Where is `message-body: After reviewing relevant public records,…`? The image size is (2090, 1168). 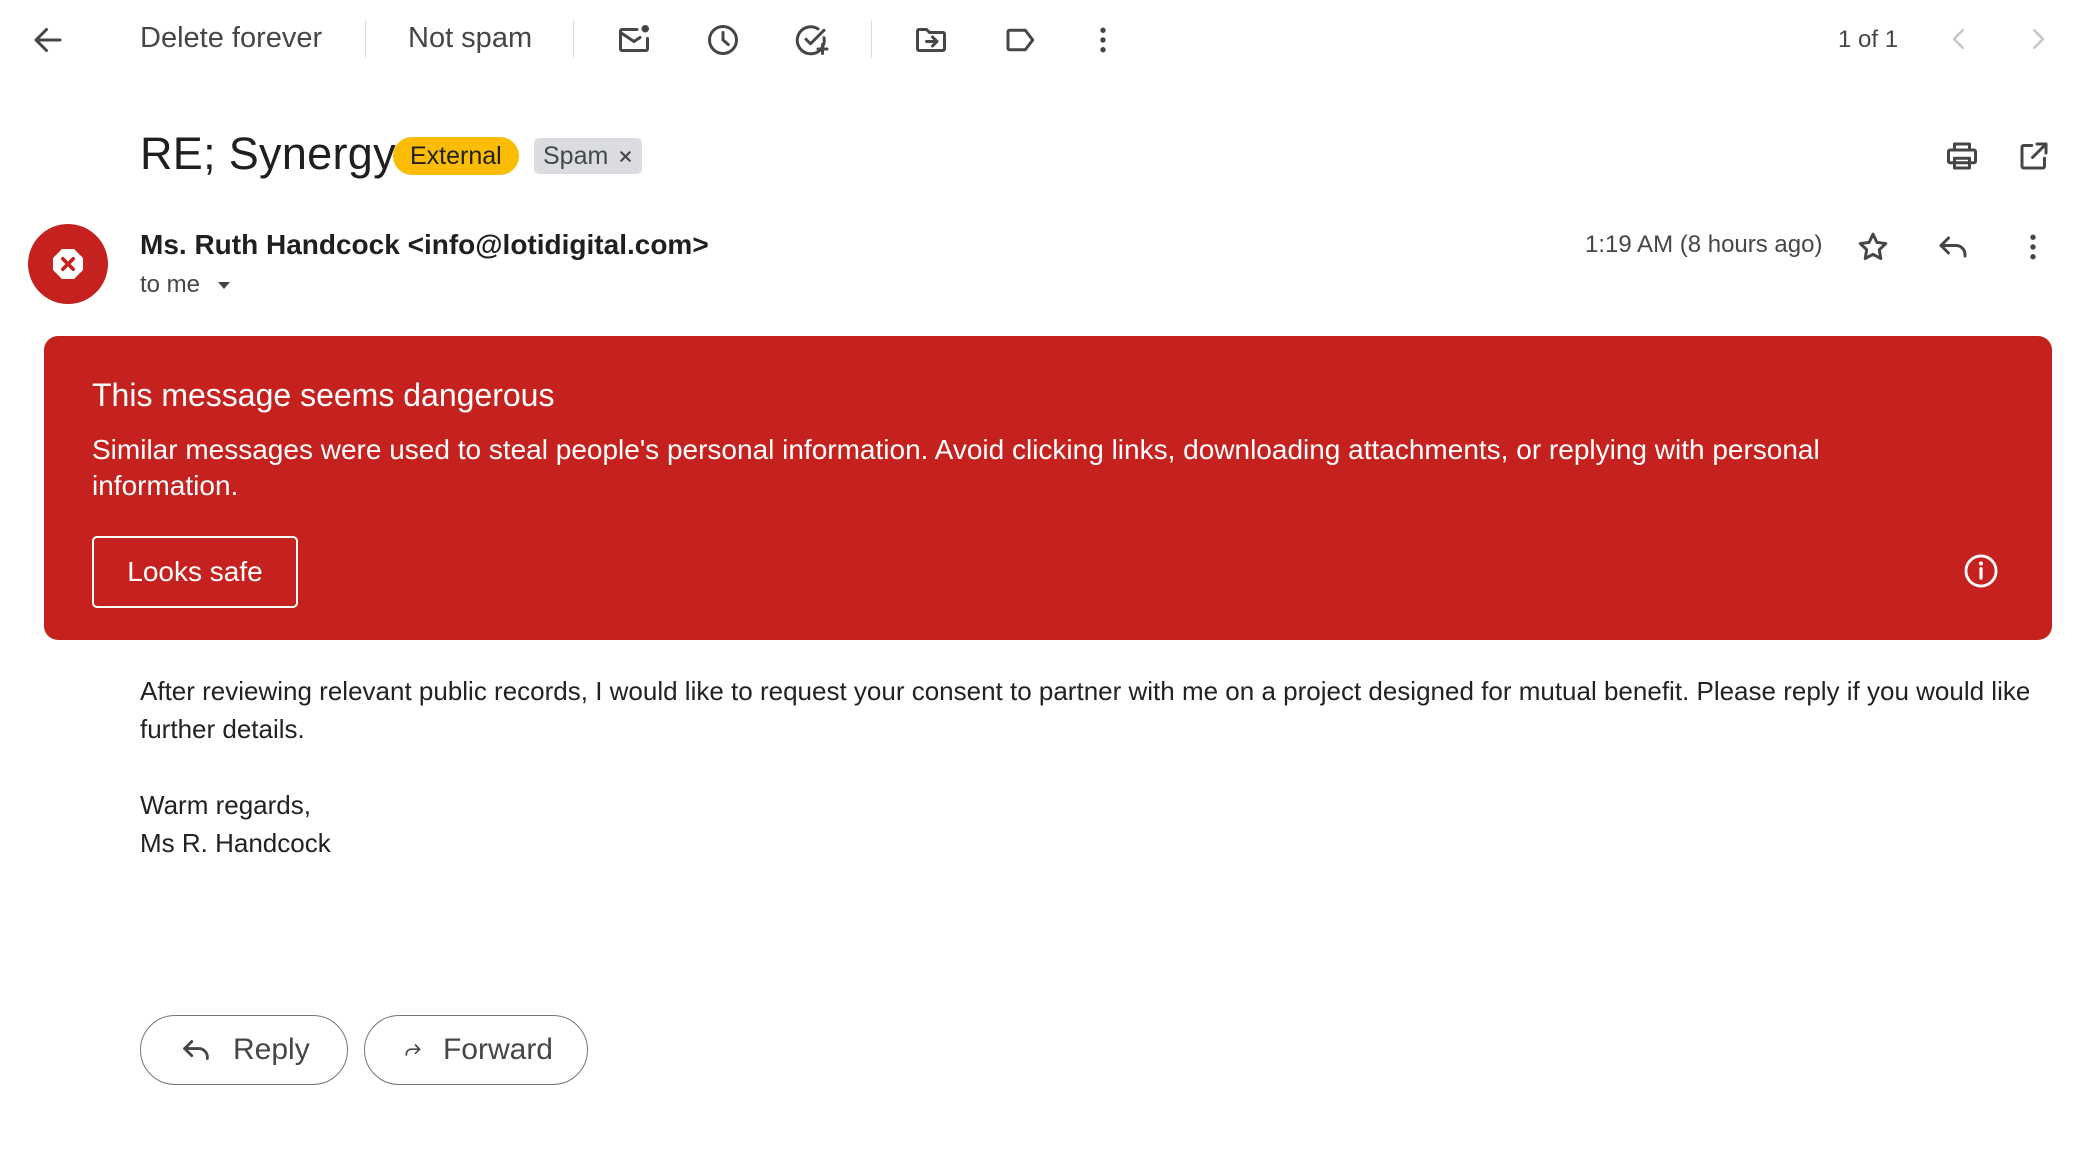 message-body: After reviewing relevant public records,… is located at coordinates (1095, 767).